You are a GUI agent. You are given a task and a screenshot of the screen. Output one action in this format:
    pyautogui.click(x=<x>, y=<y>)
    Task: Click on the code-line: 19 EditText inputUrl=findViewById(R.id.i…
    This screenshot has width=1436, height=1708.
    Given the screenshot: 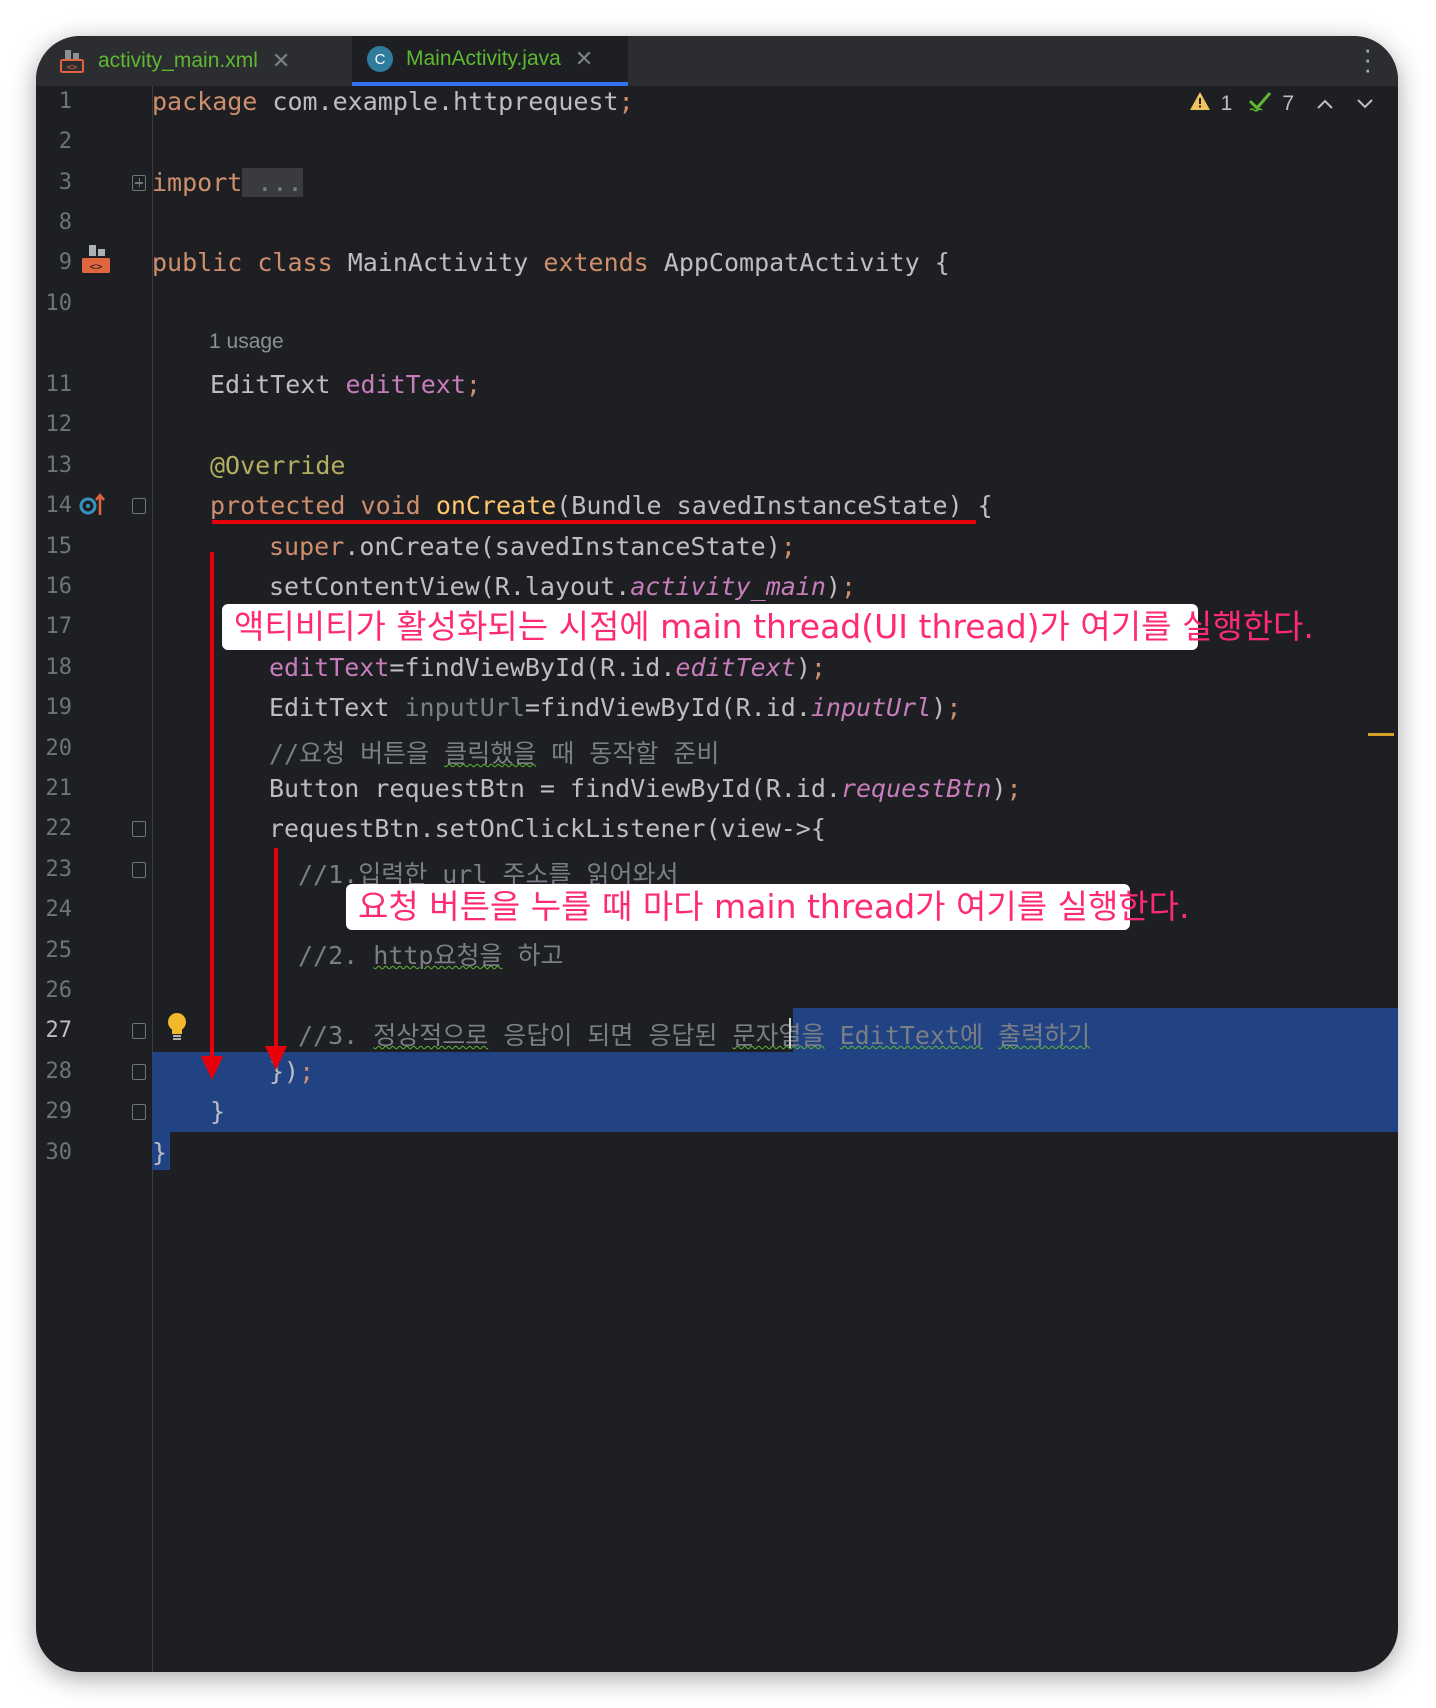 What is the action you would take?
    pyautogui.click(x=717, y=709)
    